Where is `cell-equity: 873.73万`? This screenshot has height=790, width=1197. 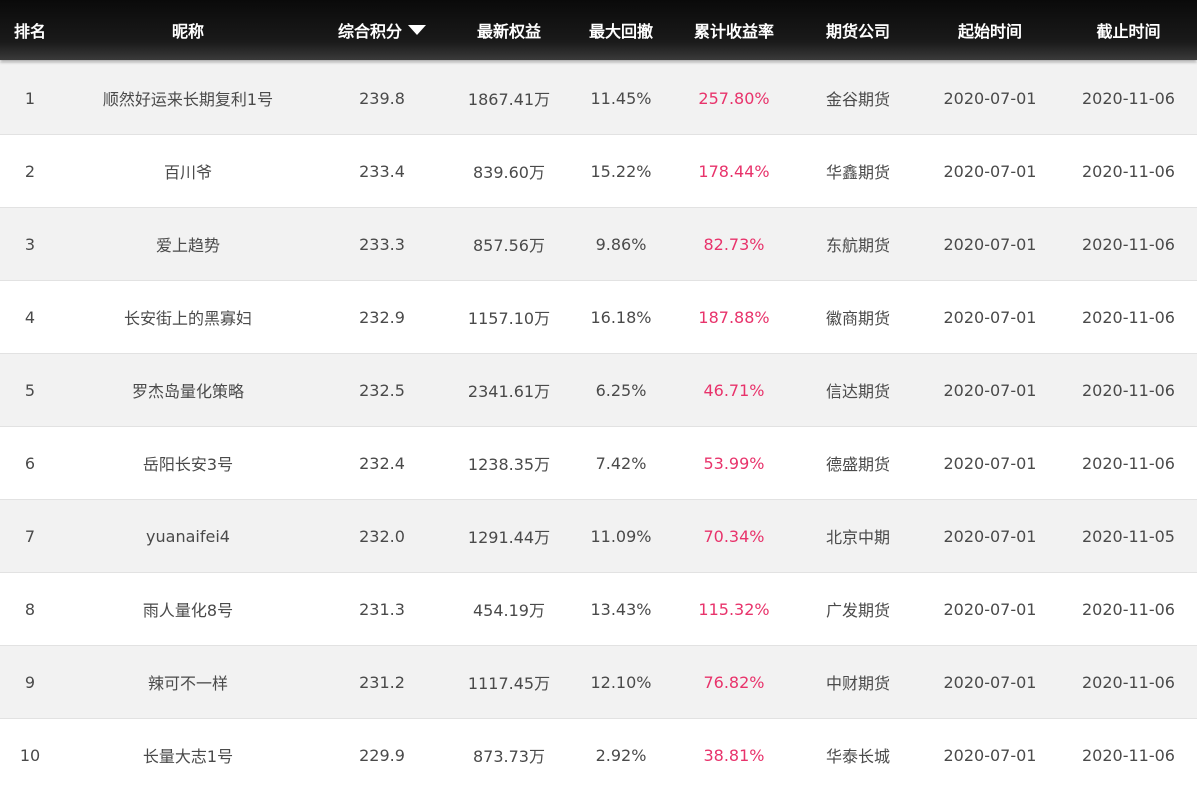
cell-equity: 873.73万 is located at coordinates (509, 756).